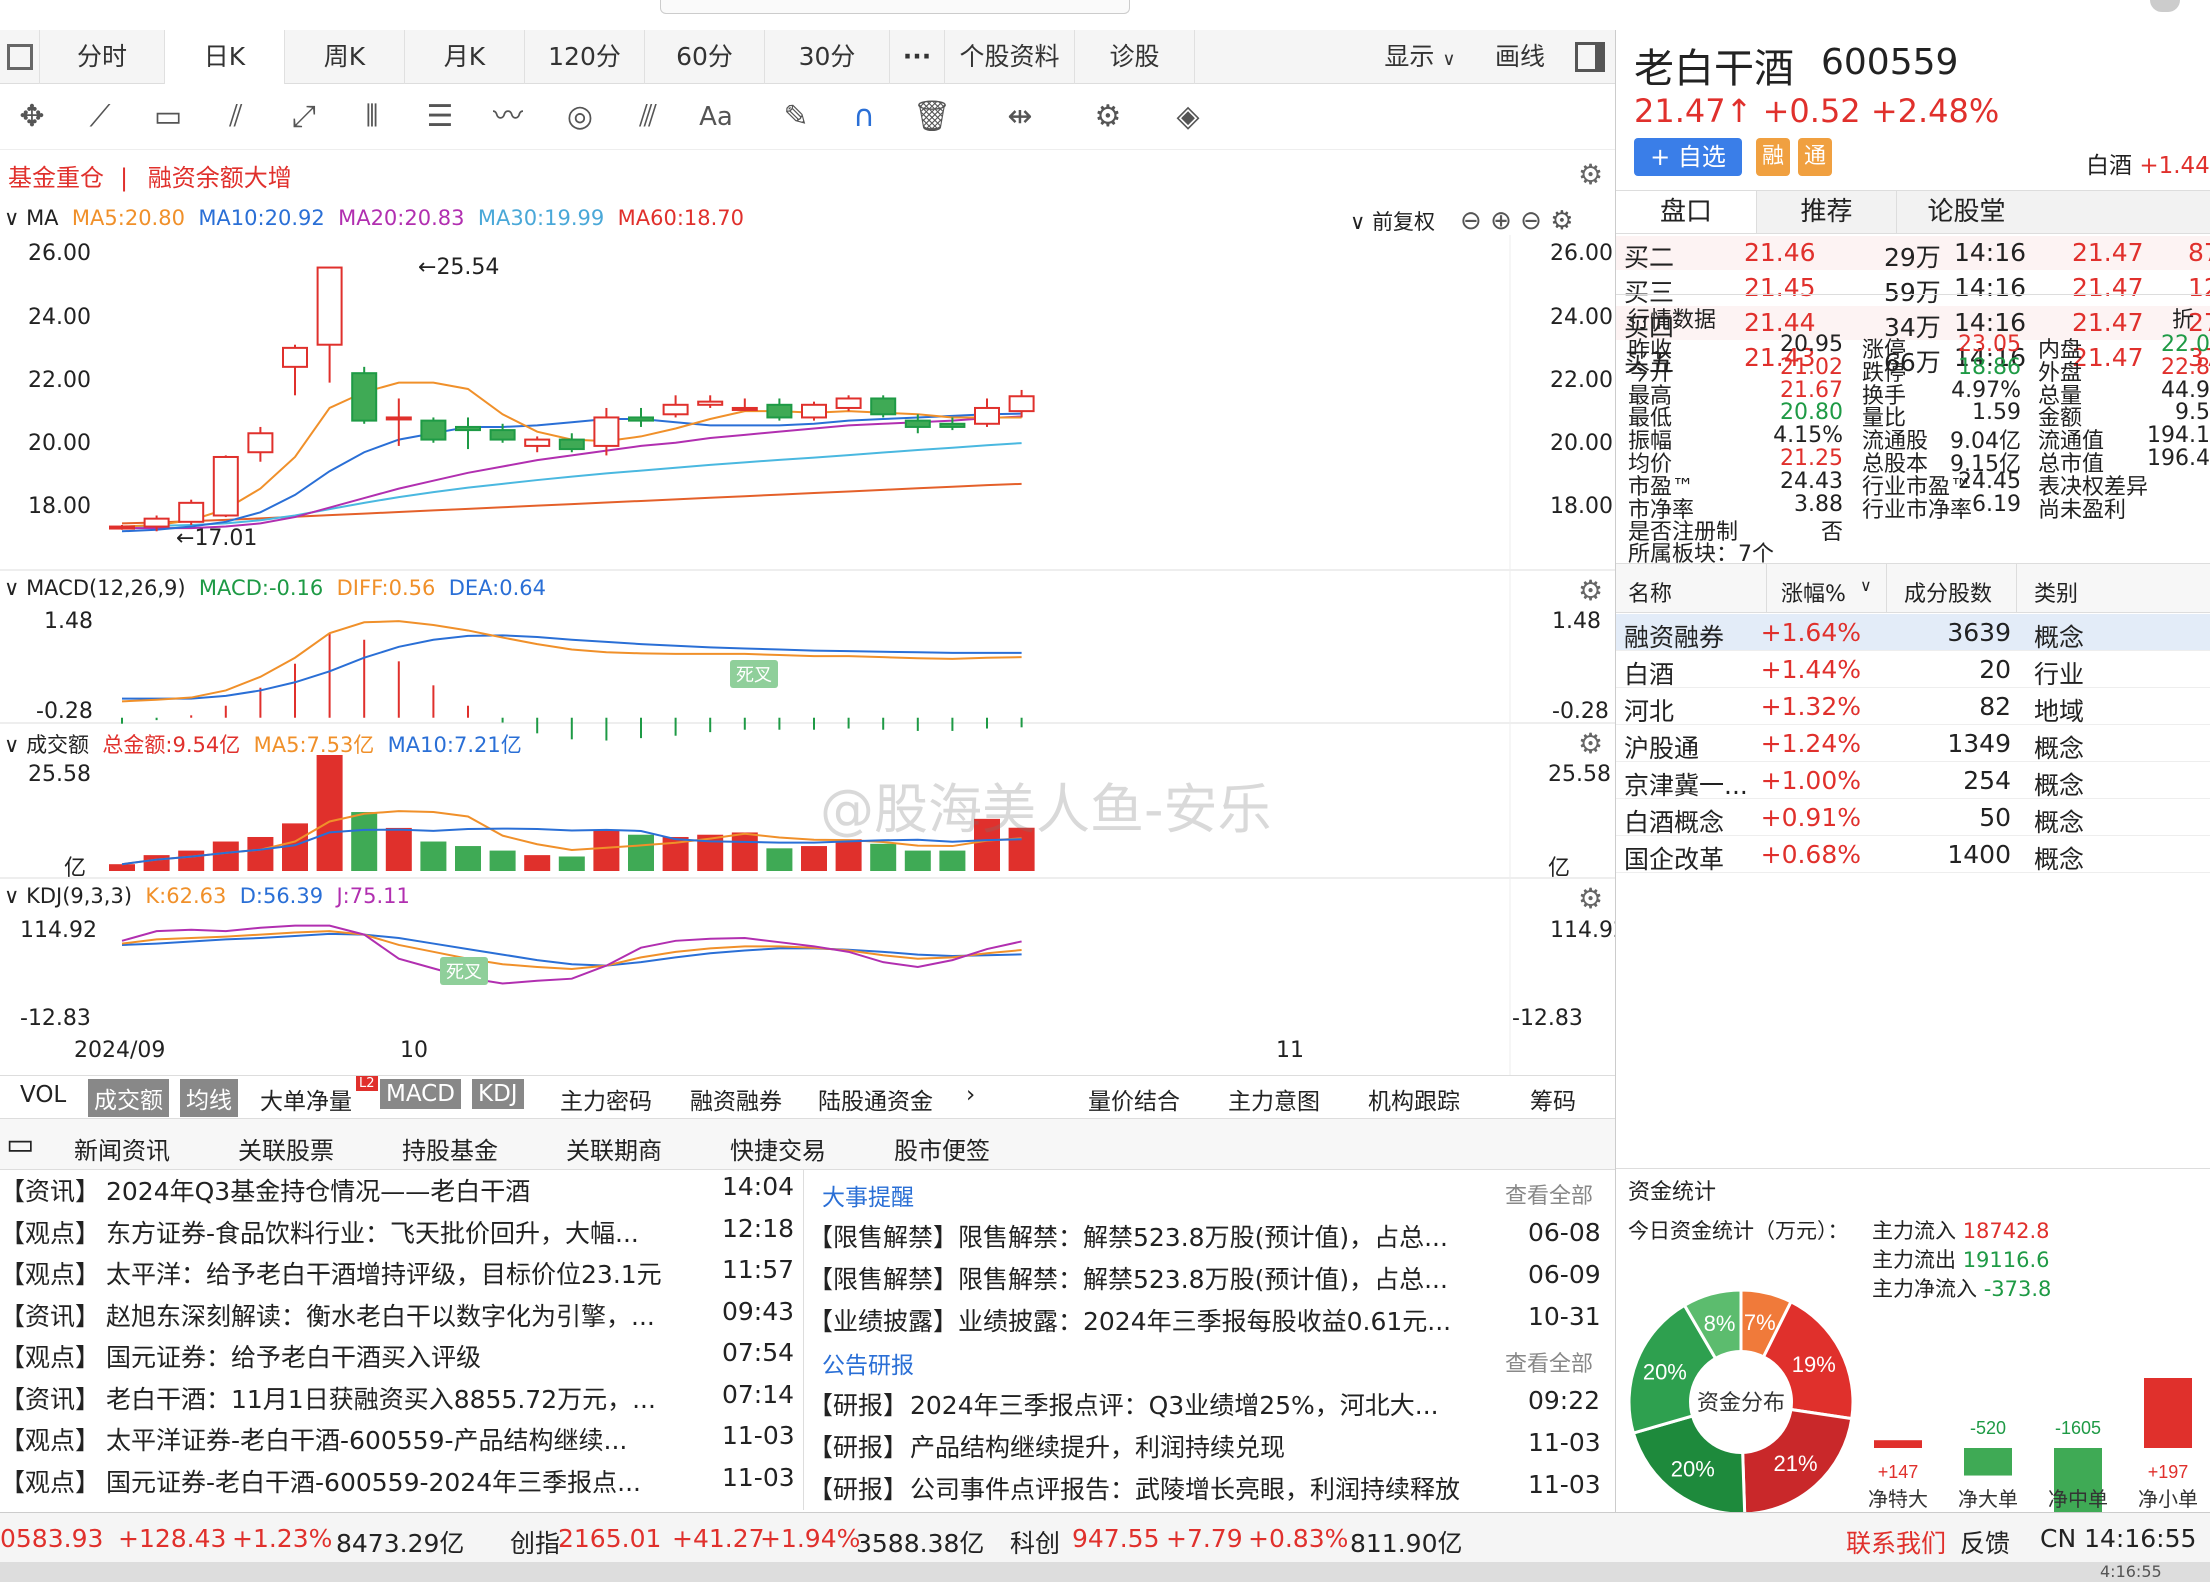 The height and width of the screenshot is (1582, 2210). Describe the element at coordinates (864, 117) in the screenshot. I see `magnet-icon: ∩` at that location.